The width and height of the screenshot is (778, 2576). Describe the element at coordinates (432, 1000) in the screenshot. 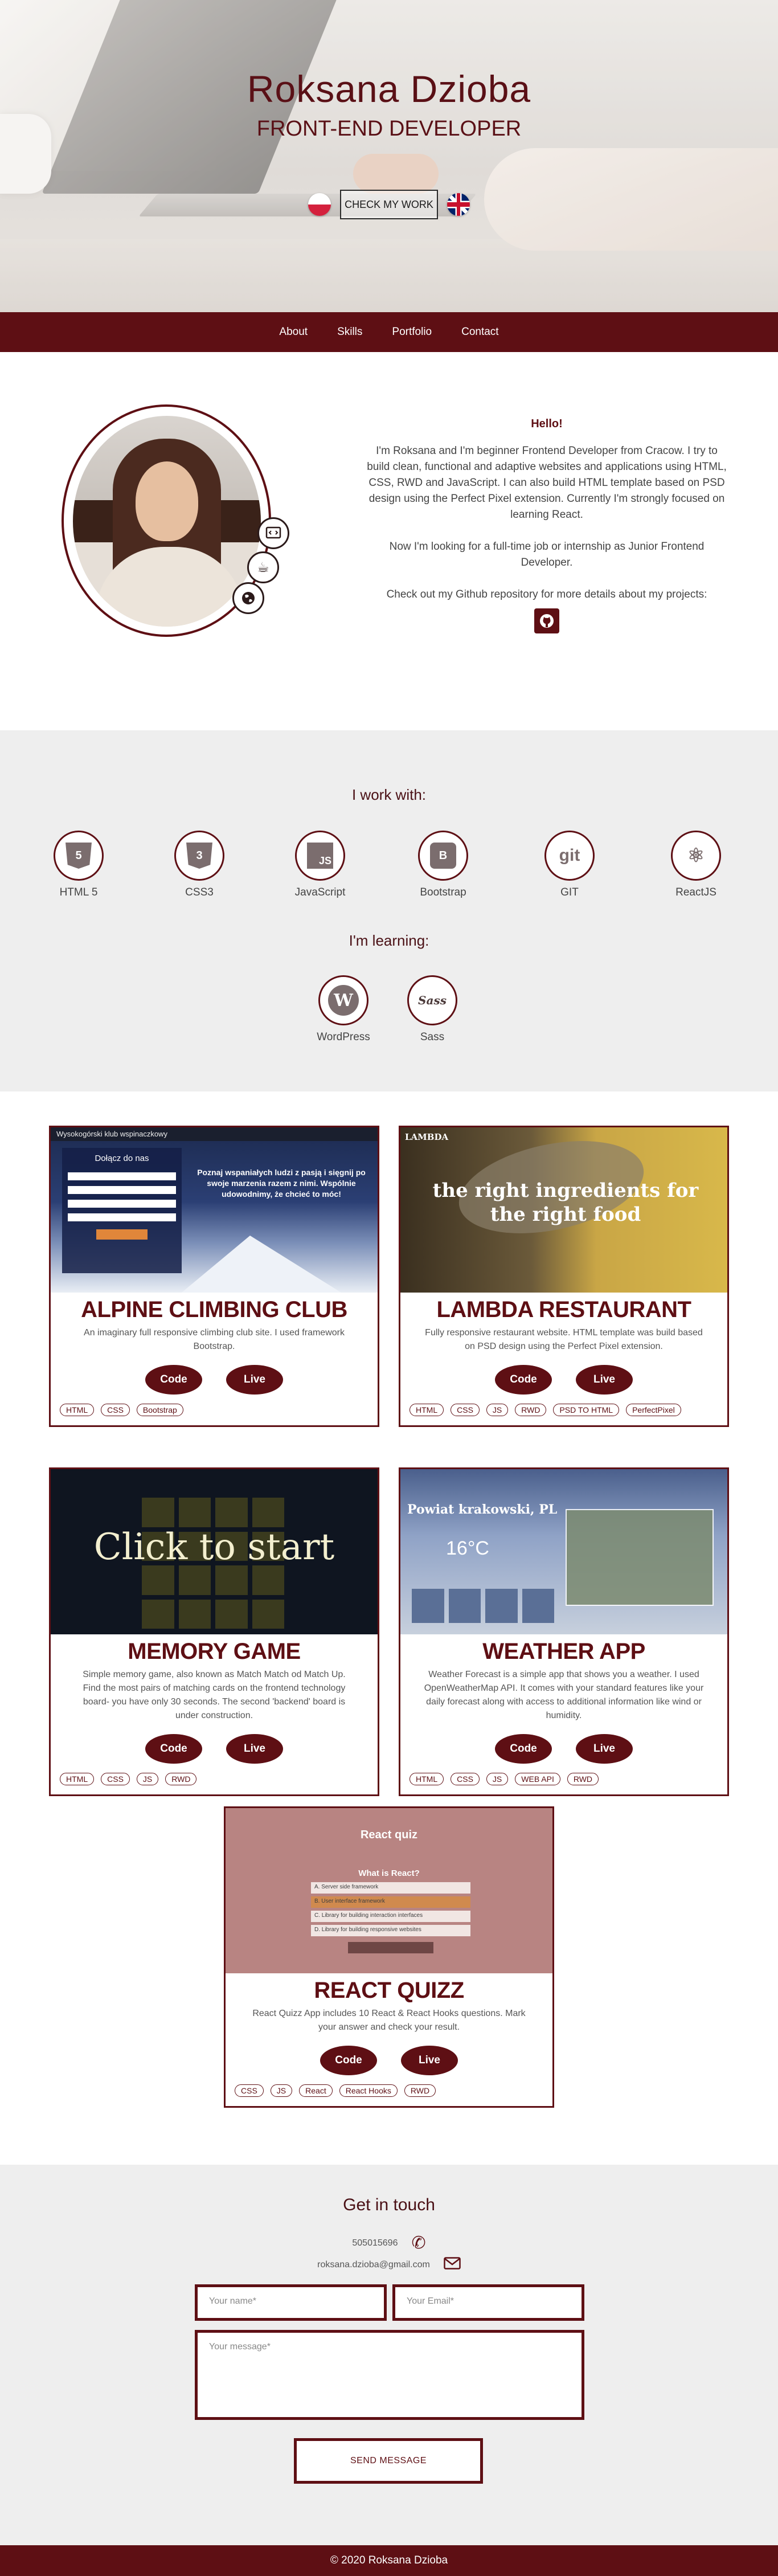

I see `sass-icon: Sass` at that location.